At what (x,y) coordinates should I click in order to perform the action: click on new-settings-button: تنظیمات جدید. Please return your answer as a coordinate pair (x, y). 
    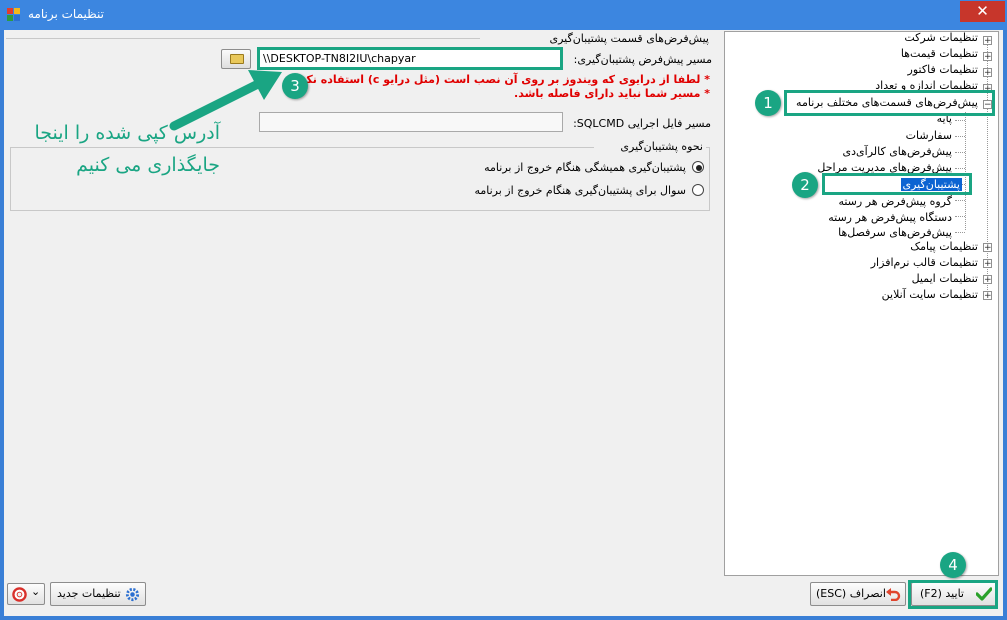
    Looking at the image, I should click on (98, 594).